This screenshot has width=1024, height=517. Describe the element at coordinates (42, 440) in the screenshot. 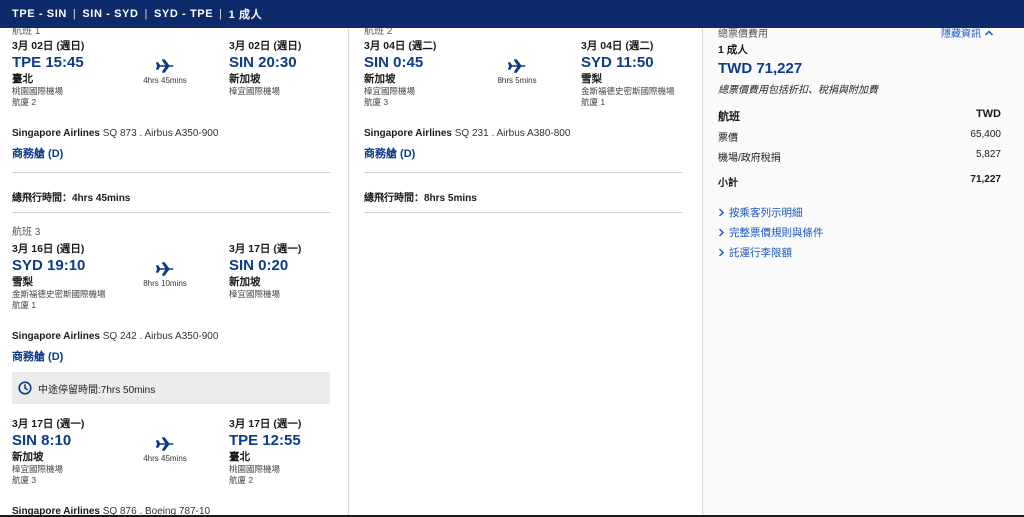

I see `departure-time: SIN 8:10` at that location.